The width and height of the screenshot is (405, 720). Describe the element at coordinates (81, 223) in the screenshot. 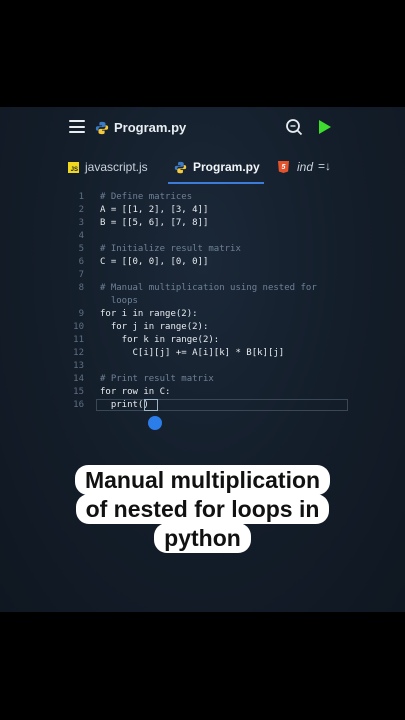

I see `line-number: 3` at that location.